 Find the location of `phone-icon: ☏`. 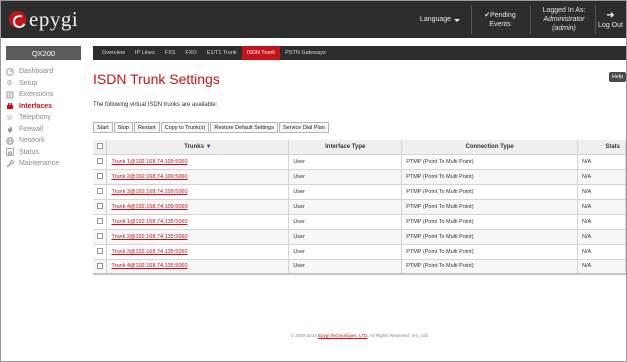

phone-icon: ☏ is located at coordinates (9, 118).